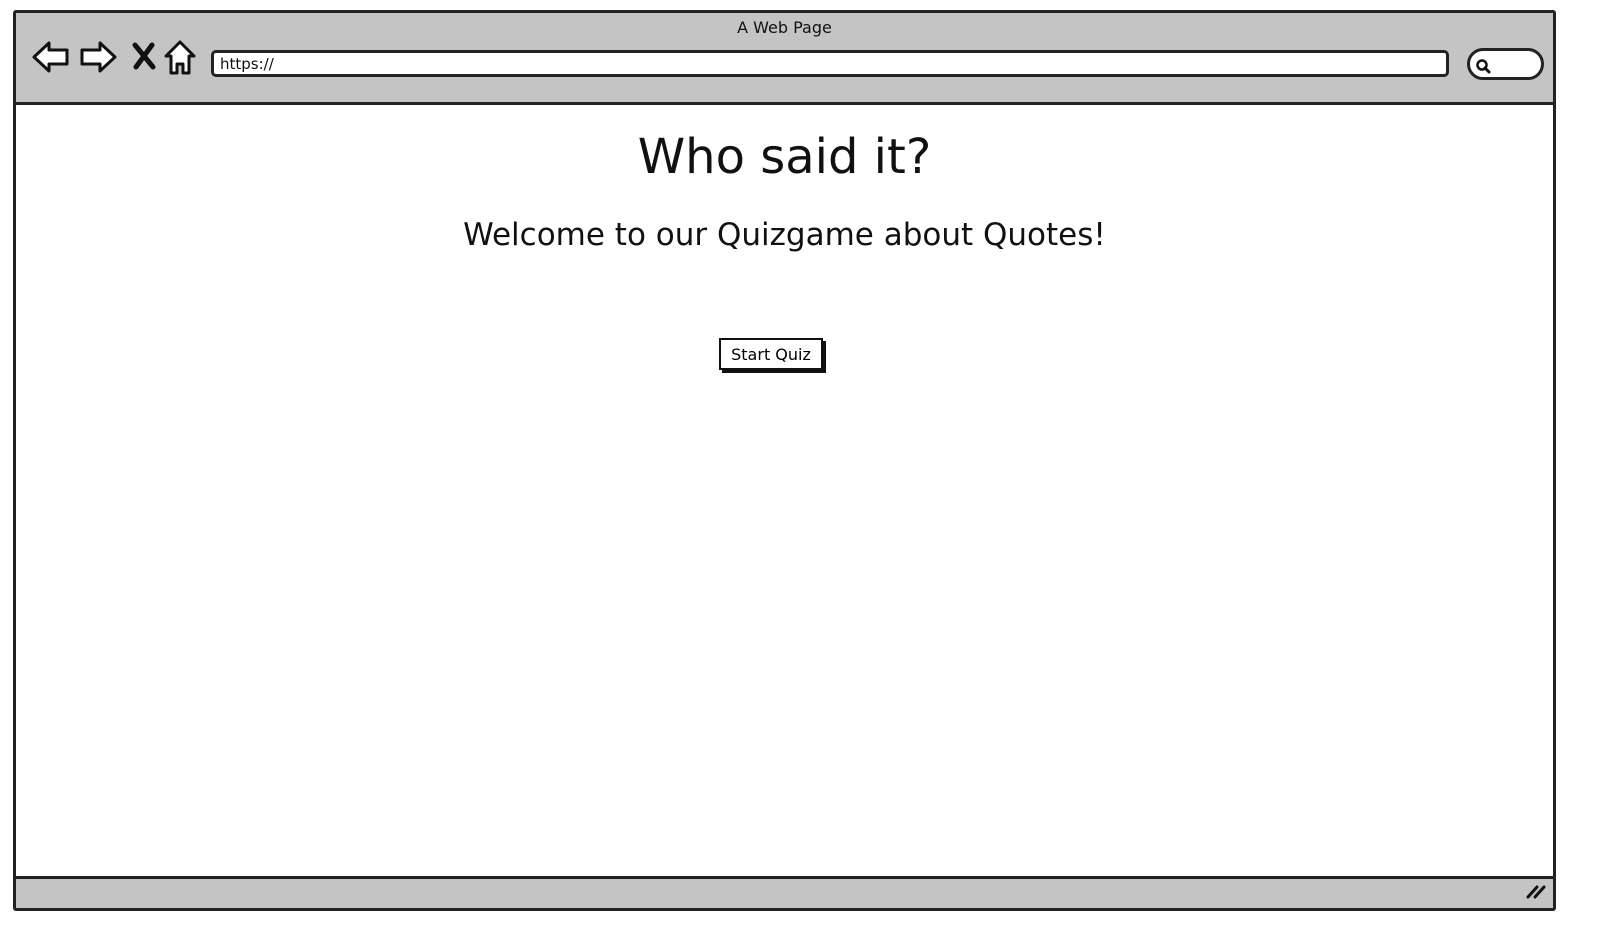  Describe the element at coordinates (180, 60) in the screenshot. I see `home-icon` at that location.